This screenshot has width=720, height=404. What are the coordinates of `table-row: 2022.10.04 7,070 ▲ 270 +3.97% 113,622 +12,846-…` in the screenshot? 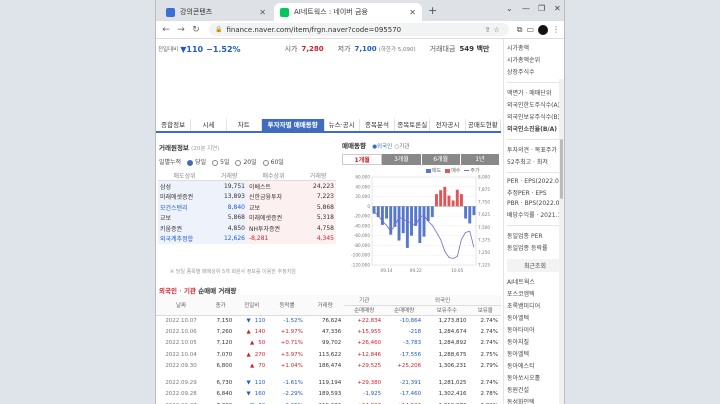 It's located at (328, 354).